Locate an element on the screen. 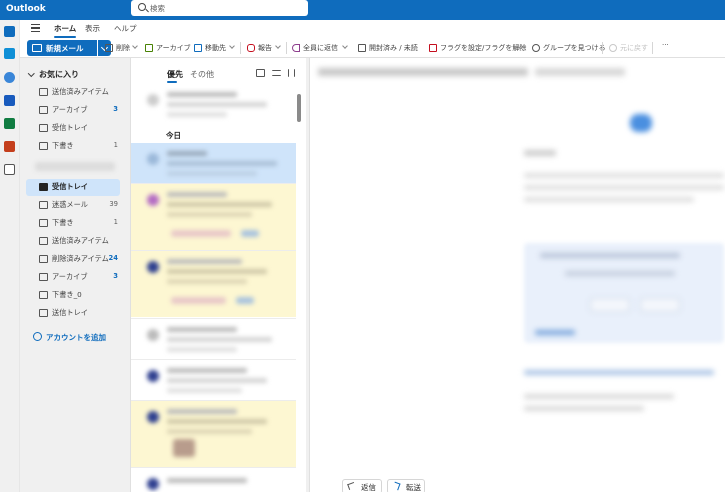 Image resolution: width=725 pixels, height=492 pixels. envelope-open-icon is located at coordinates (362, 48).